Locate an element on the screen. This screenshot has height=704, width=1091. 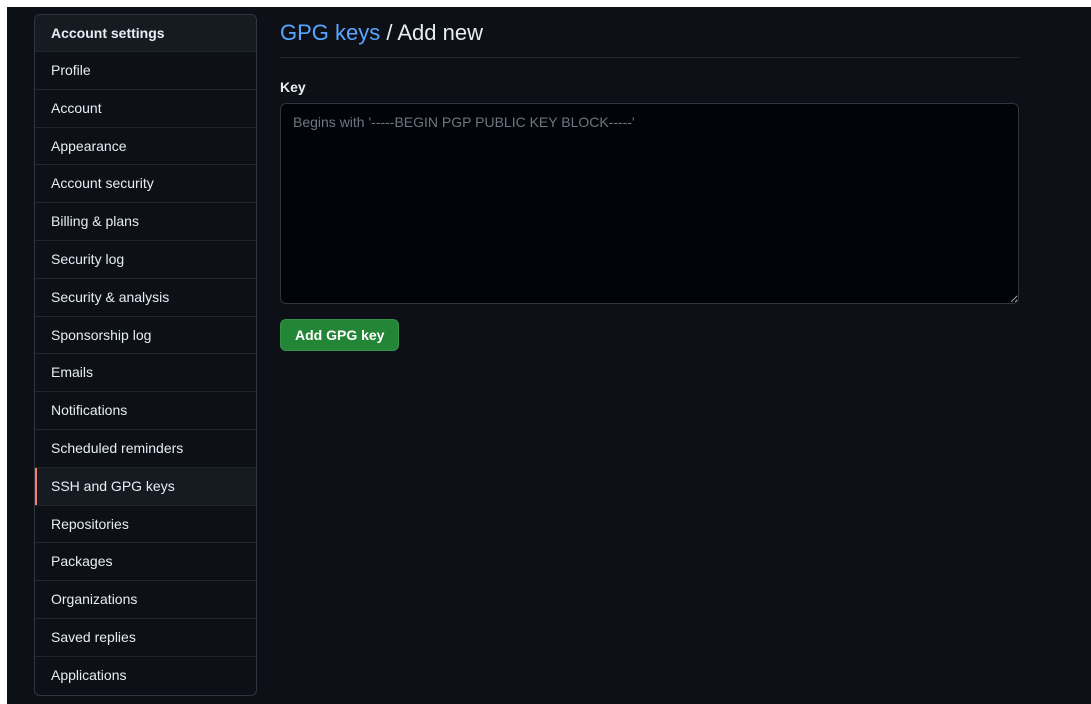
gpg-keys-link: GPG keys is located at coordinates (330, 32).